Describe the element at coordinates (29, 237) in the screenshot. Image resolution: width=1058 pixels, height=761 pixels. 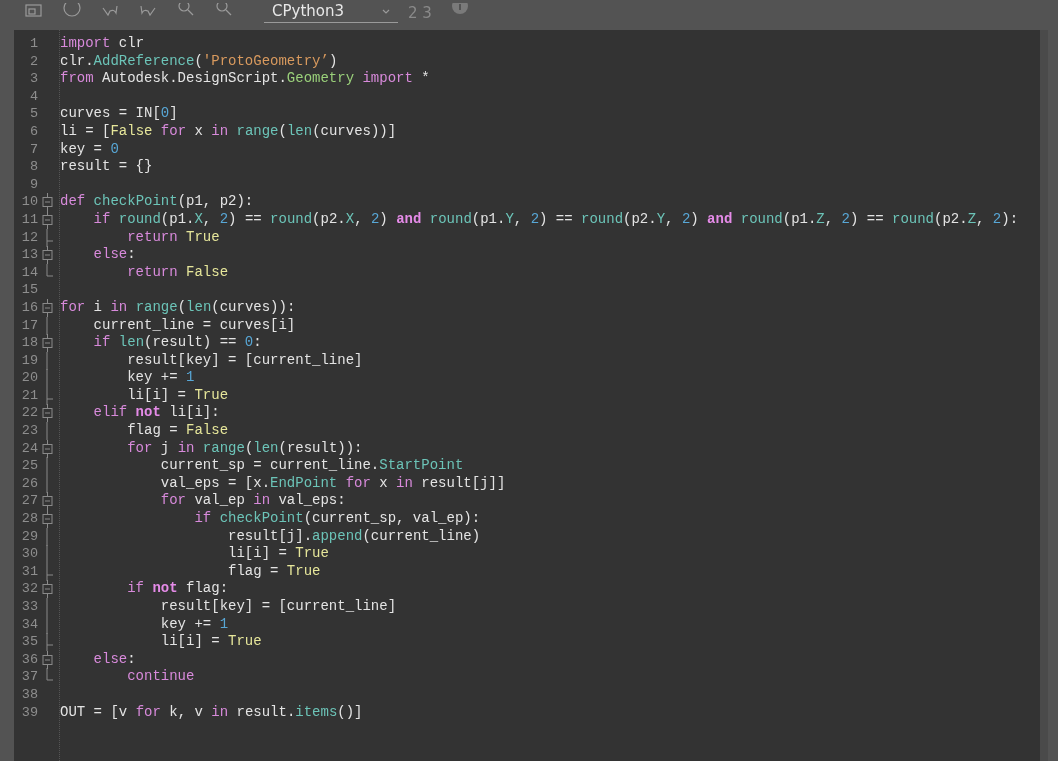
I see `line-number: 12` at that location.